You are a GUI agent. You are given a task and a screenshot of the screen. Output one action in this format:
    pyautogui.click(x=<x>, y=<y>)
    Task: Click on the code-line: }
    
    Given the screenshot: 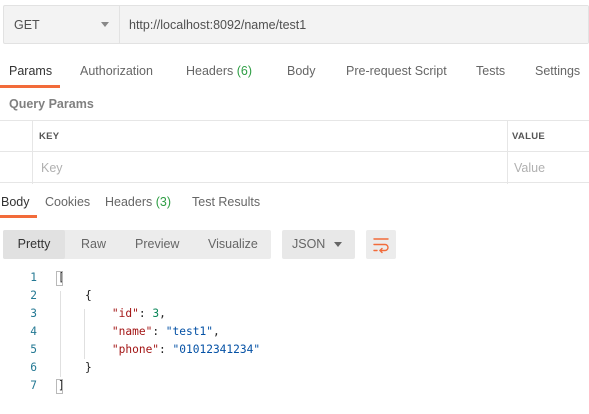 What is the action you would take?
    pyautogui.click(x=75, y=367)
    